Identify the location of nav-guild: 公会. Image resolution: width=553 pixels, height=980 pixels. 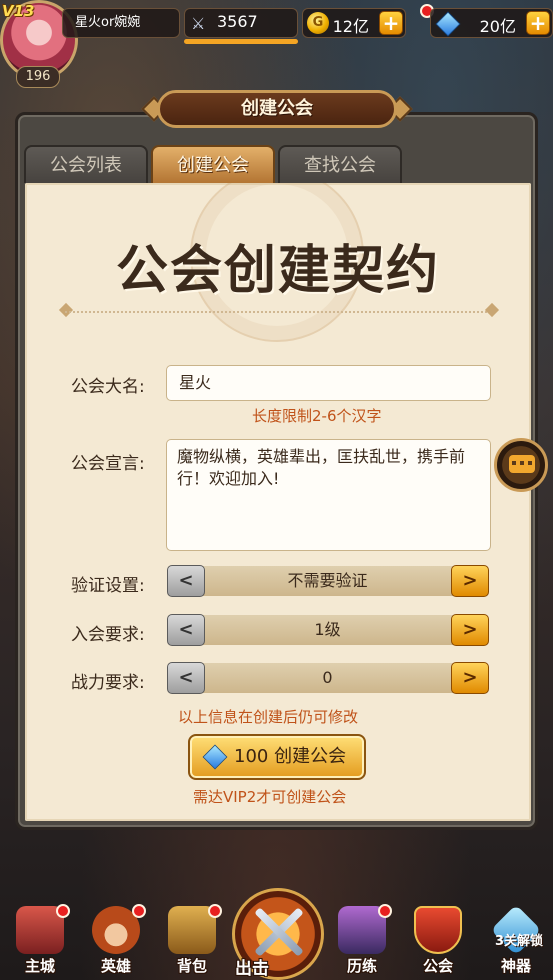
(438, 940).